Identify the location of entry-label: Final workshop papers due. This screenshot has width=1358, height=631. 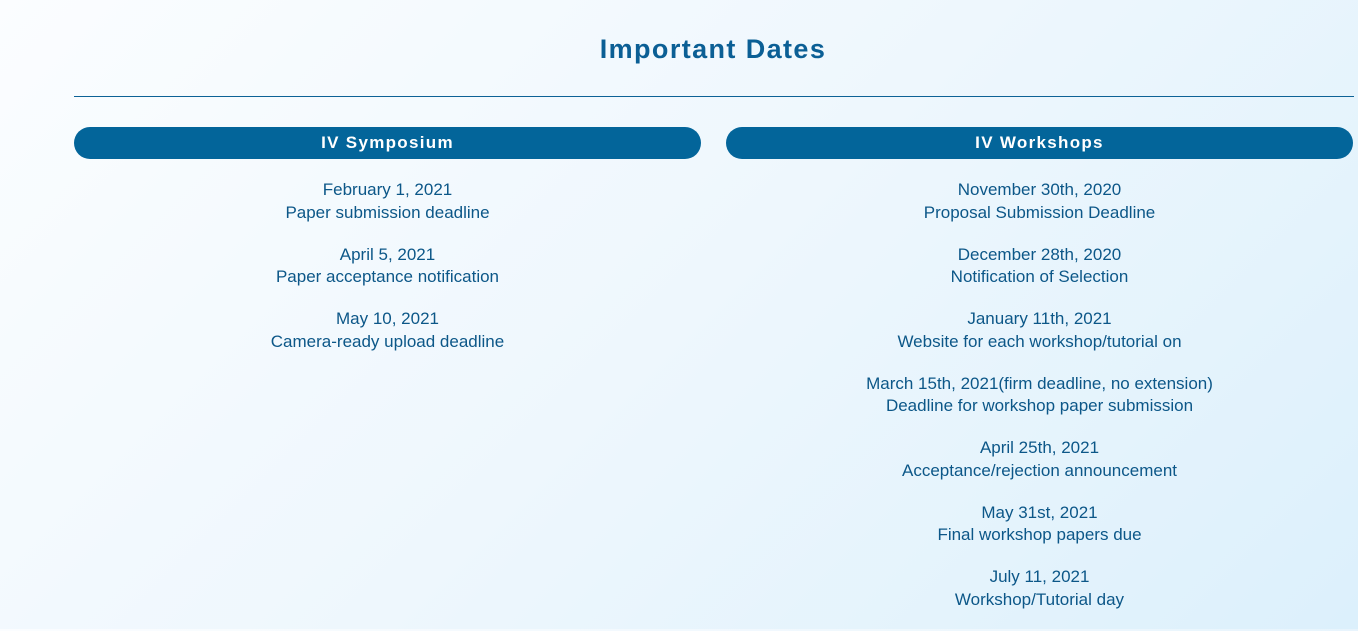
(1039, 534).